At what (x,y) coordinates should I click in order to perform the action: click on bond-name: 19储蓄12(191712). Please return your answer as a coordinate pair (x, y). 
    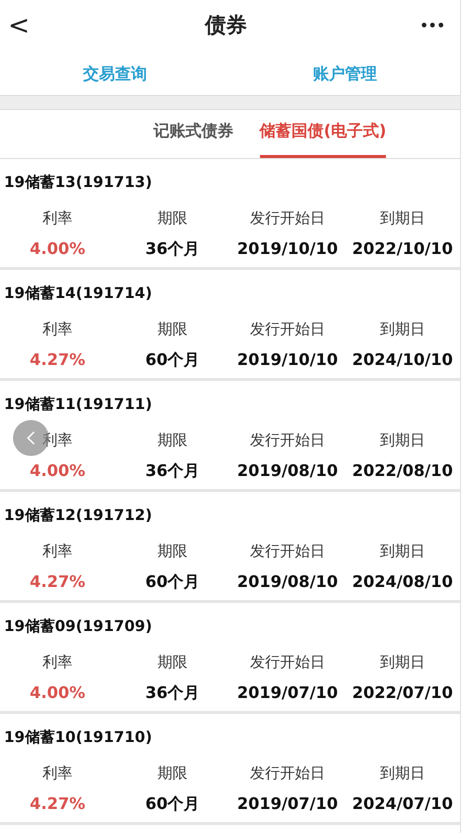
    Looking at the image, I should click on (78, 515).